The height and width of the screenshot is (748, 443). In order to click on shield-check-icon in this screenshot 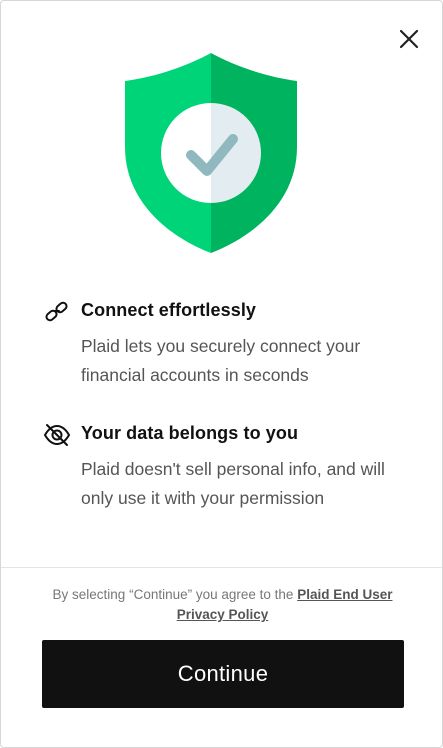, I will do `click(211, 153)`.